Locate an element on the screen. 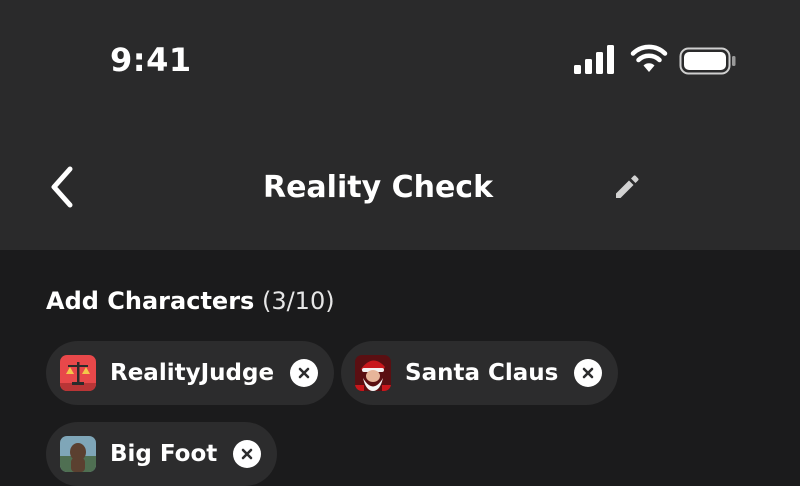 This screenshot has width=800, height=486. character-chip-realityjudge: RealityJudge is located at coordinates (190, 373).